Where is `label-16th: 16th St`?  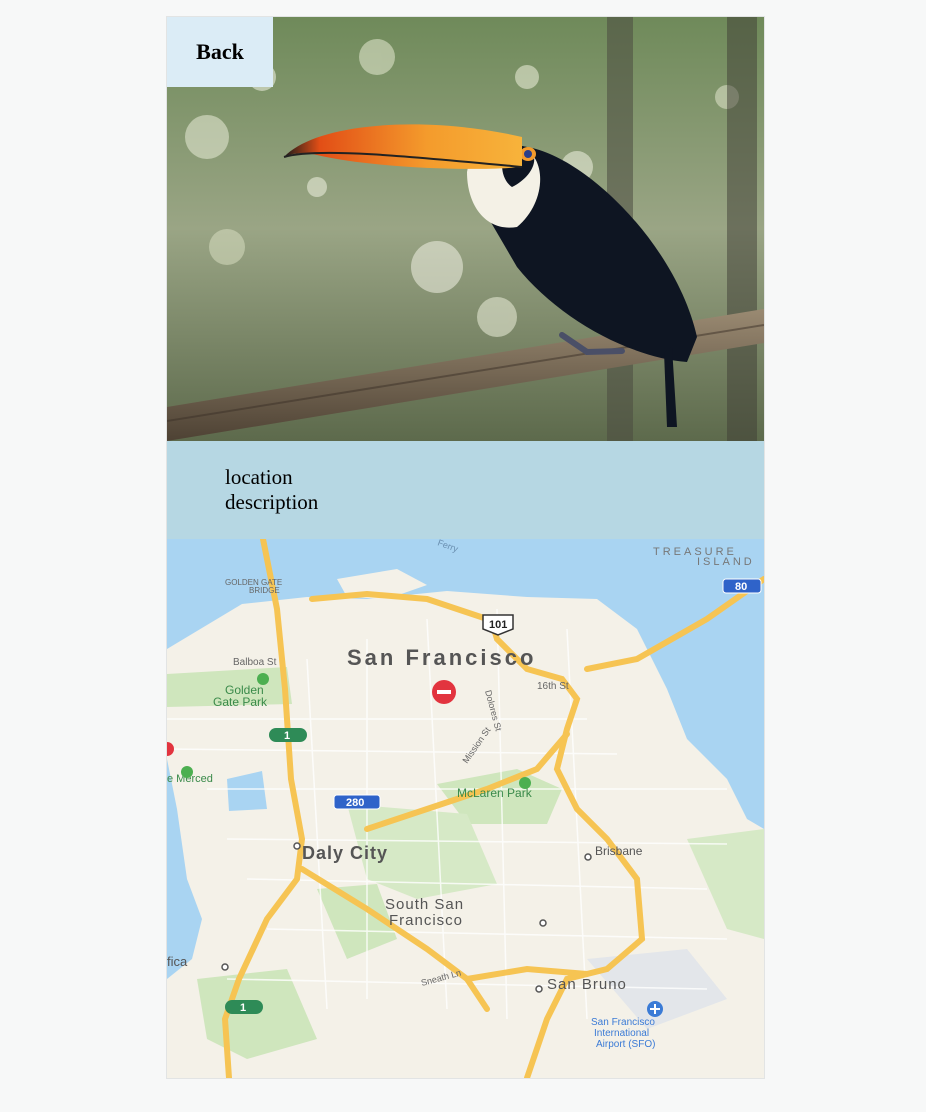
label-16th: 16th St is located at coordinates (553, 686).